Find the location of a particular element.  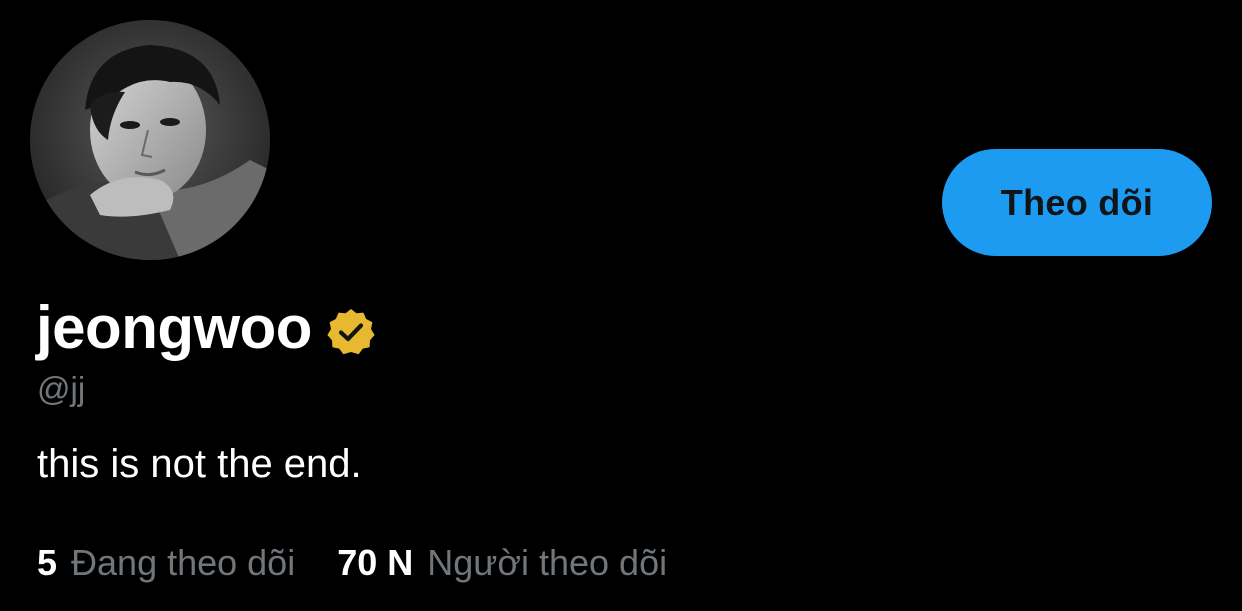

profile-stats: 5 Đang theo dõi 70 N Người theo dõi is located at coordinates (352, 563).